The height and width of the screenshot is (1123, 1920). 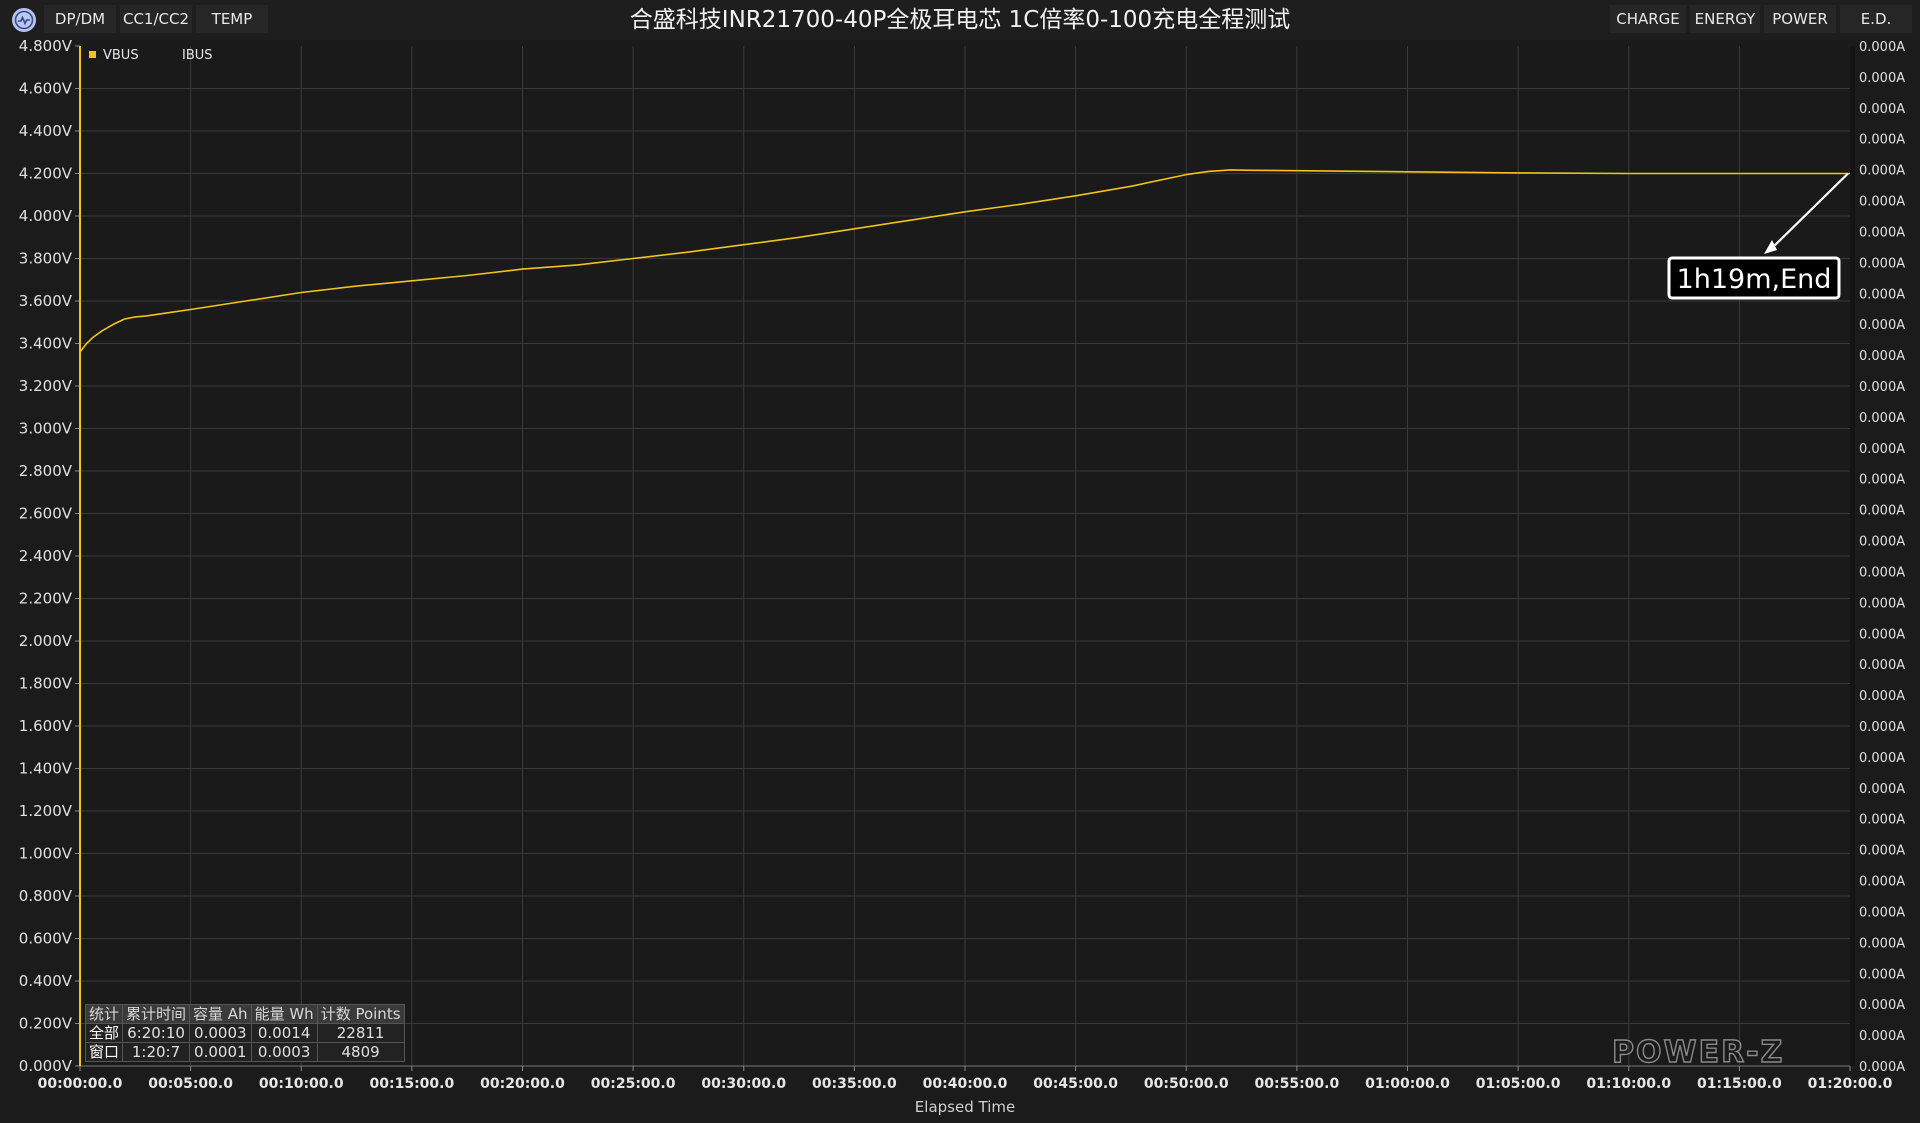 I want to click on y-tick-label: 4.800V, so click(x=46, y=46).